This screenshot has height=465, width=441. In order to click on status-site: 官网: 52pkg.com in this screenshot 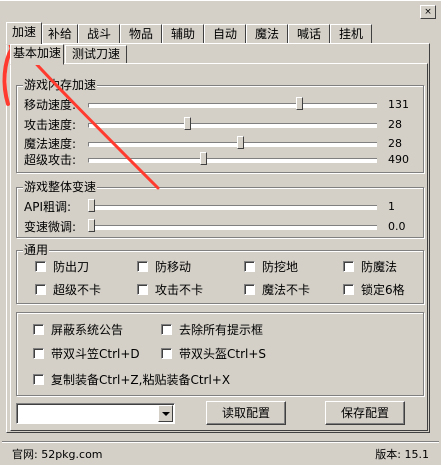, I will do `click(57, 454)`.